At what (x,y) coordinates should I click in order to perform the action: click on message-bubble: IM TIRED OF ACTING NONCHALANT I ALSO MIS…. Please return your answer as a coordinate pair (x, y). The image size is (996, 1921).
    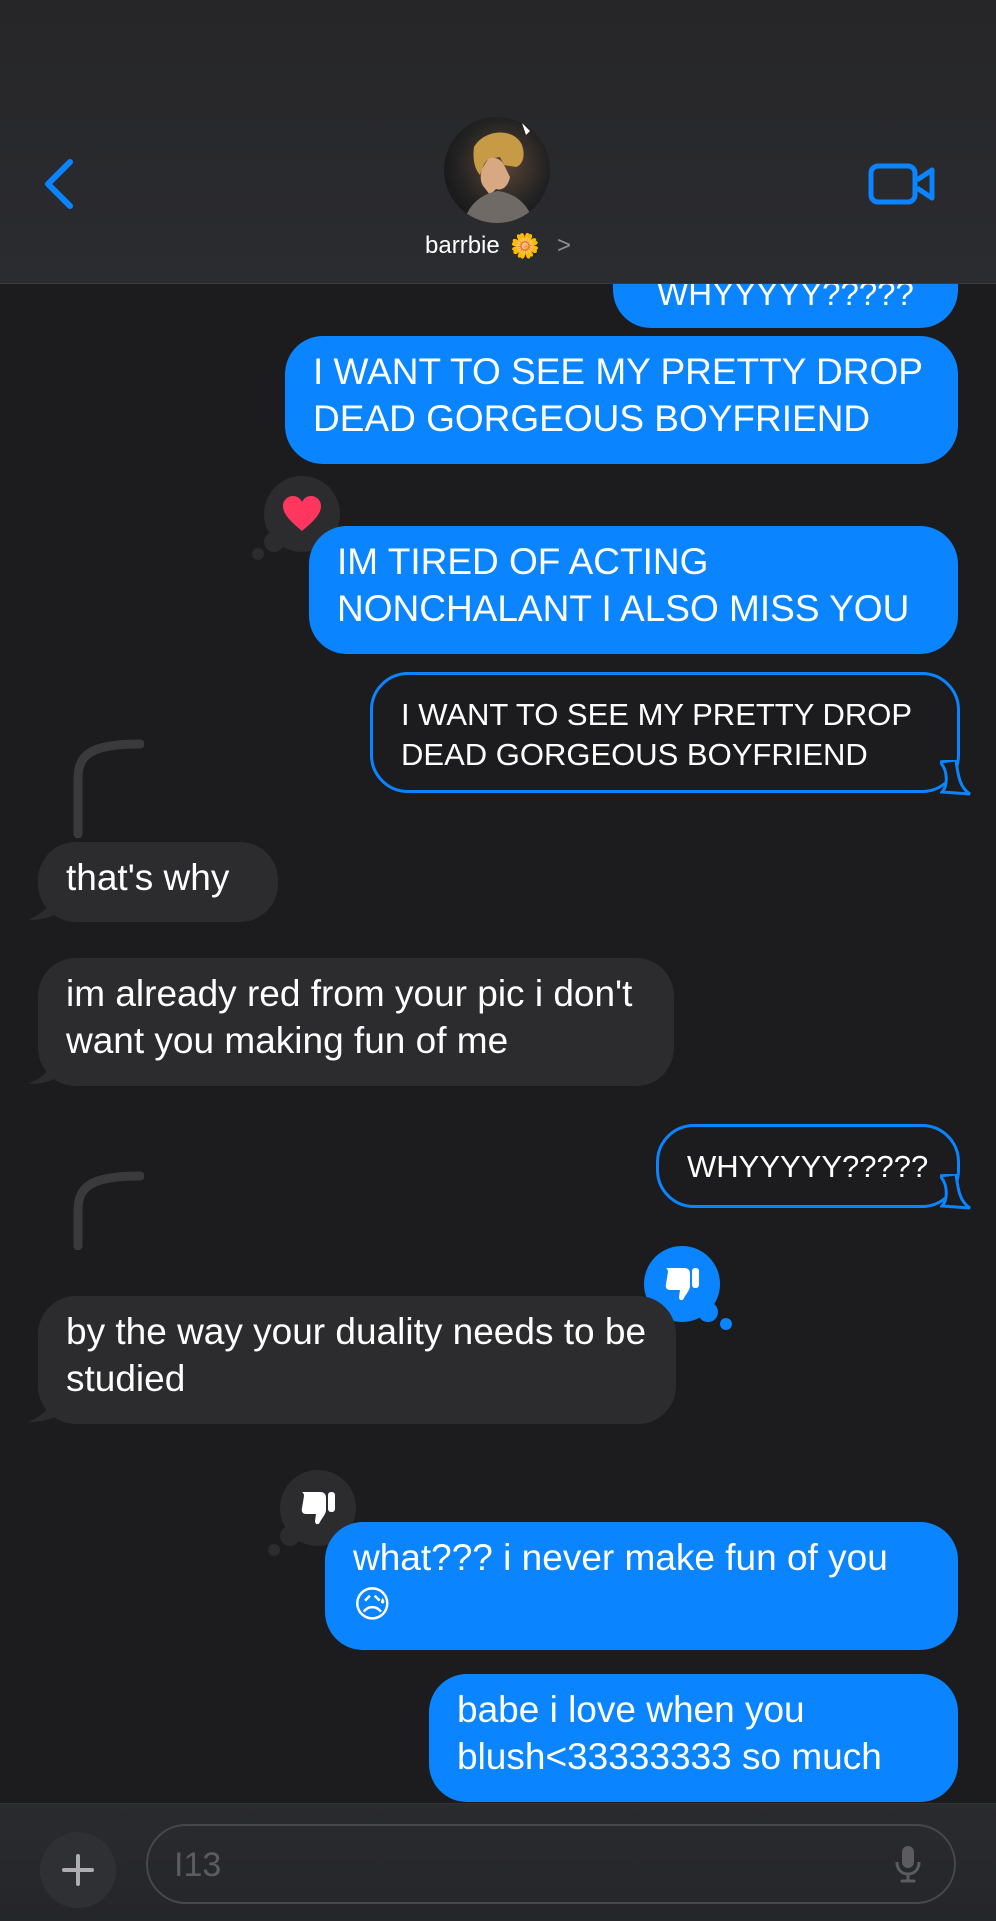
    Looking at the image, I should click on (633, 590).